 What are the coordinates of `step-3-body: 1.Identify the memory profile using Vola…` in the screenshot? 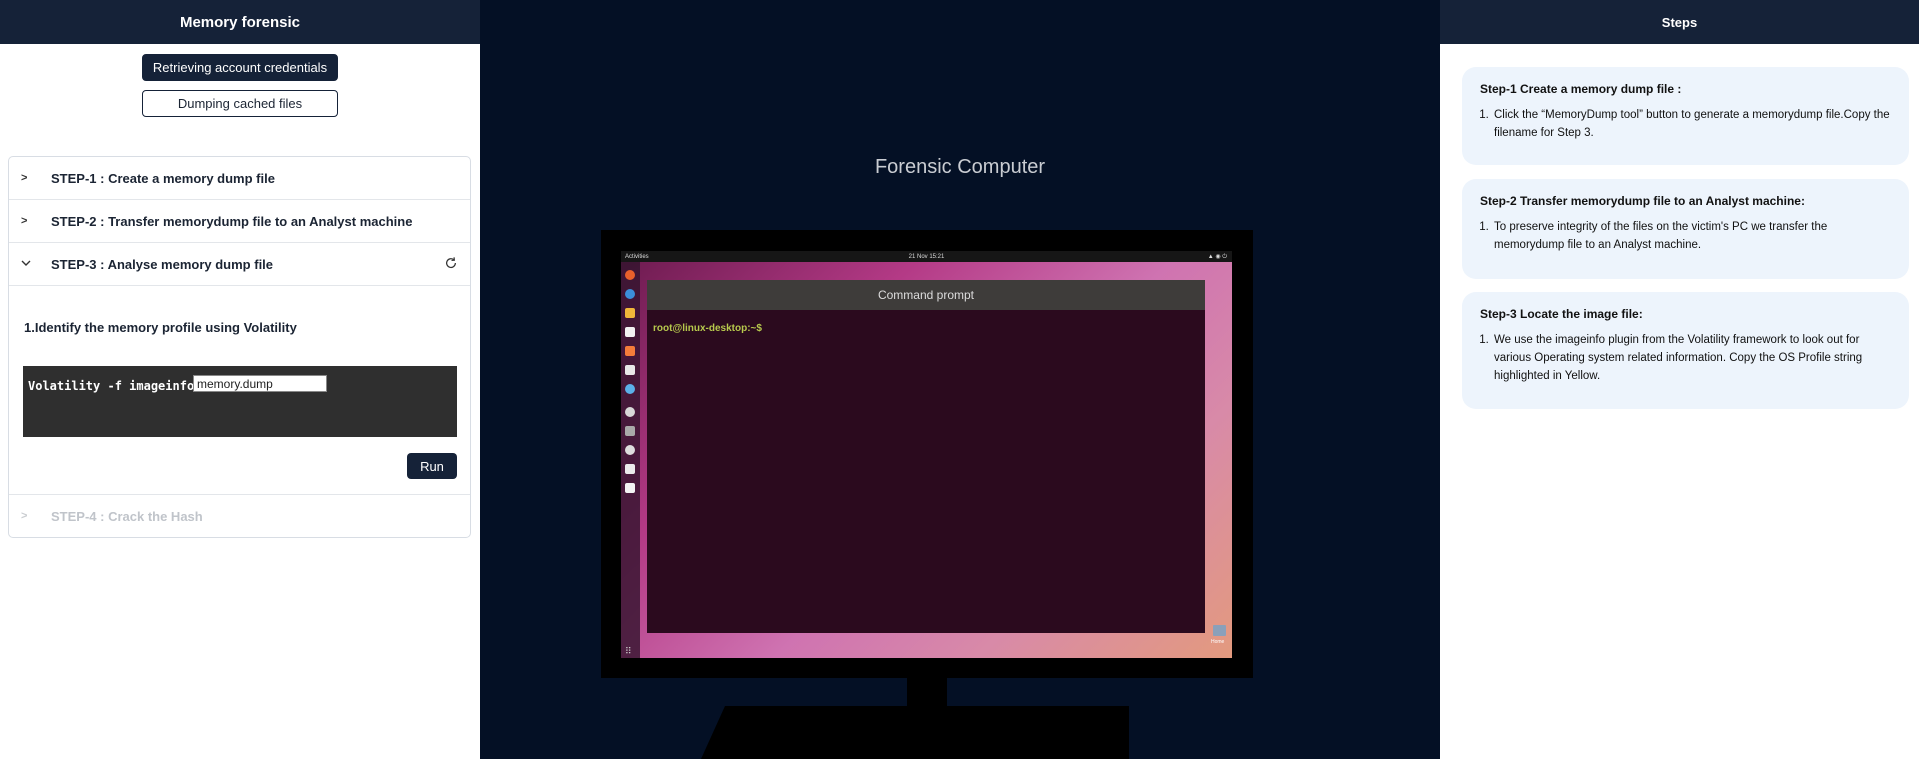 It's located at (239, 390).